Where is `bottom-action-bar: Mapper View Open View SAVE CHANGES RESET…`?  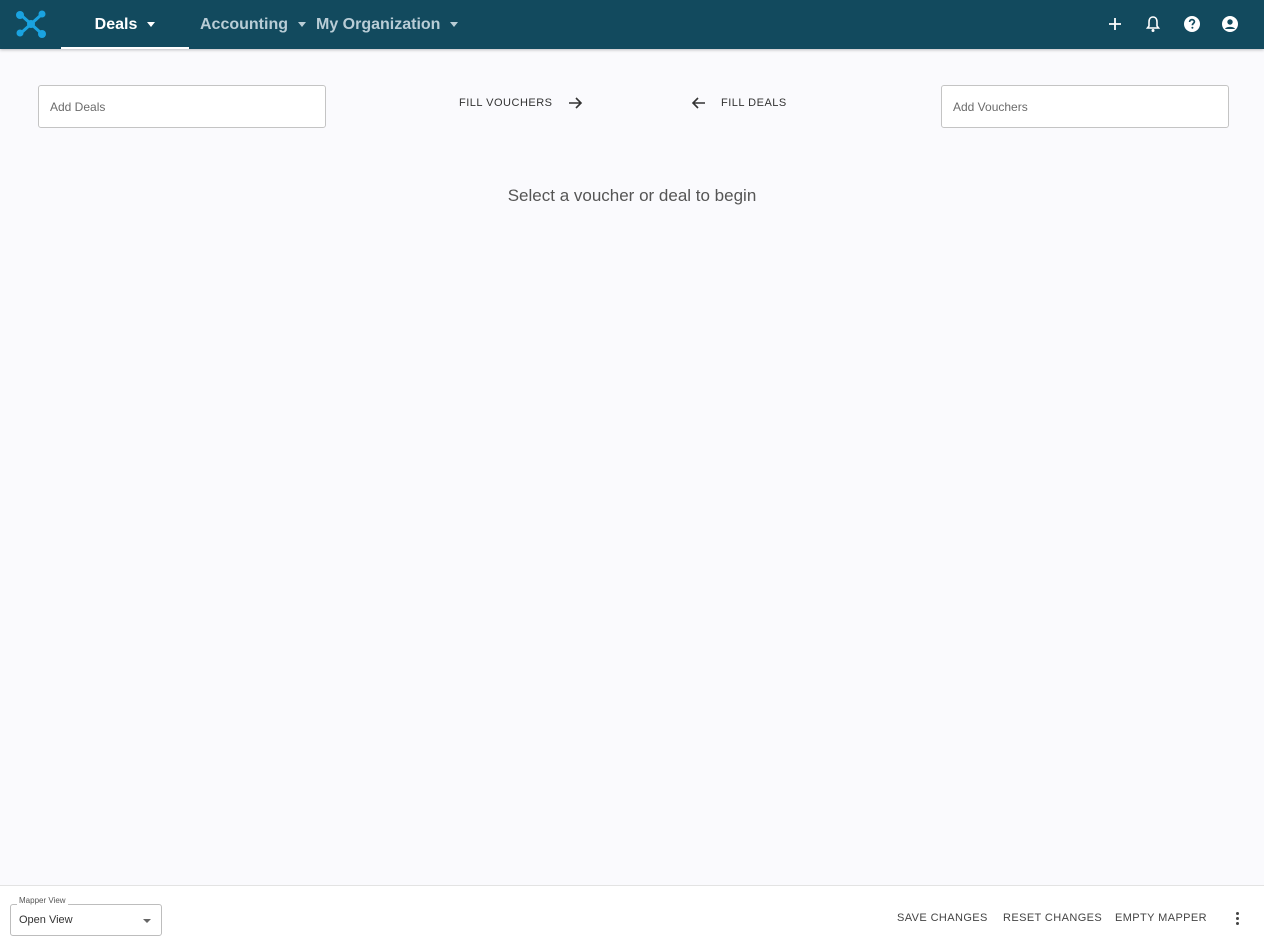 bottom-action-bar: Mapper View Open View SAVE CHANGES RESET… is located at coordinates (632, 915).